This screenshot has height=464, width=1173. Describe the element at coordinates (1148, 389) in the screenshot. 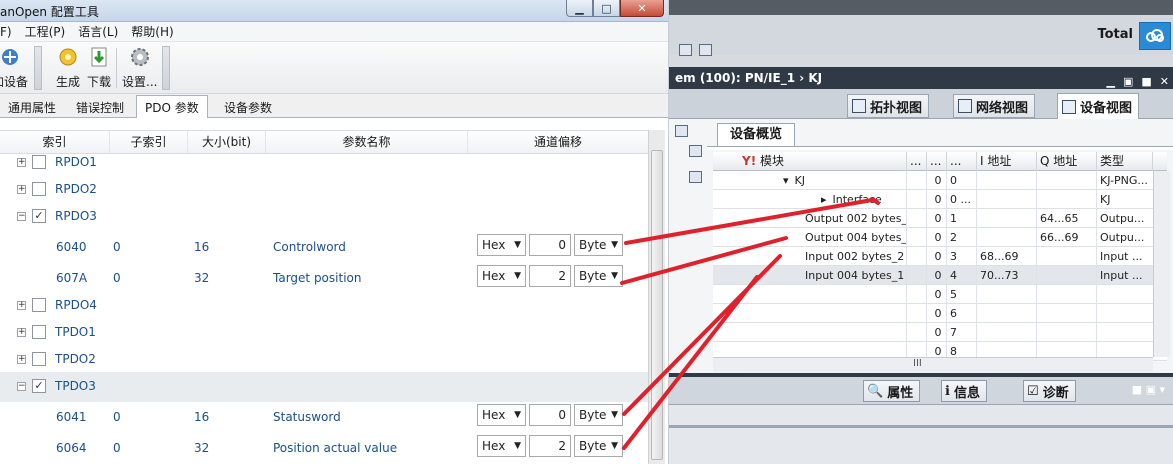

I see `inspector-ctrl-icon: ■ ▣ ▾` at that location.